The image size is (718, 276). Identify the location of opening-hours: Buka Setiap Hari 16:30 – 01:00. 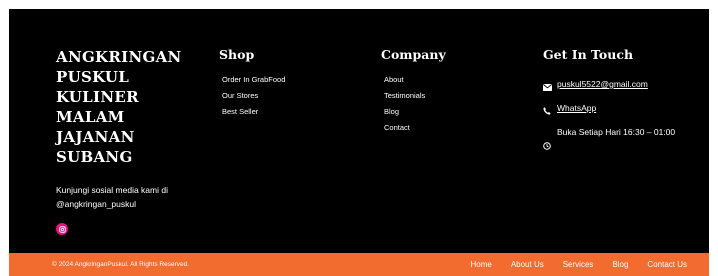
(616, 132).